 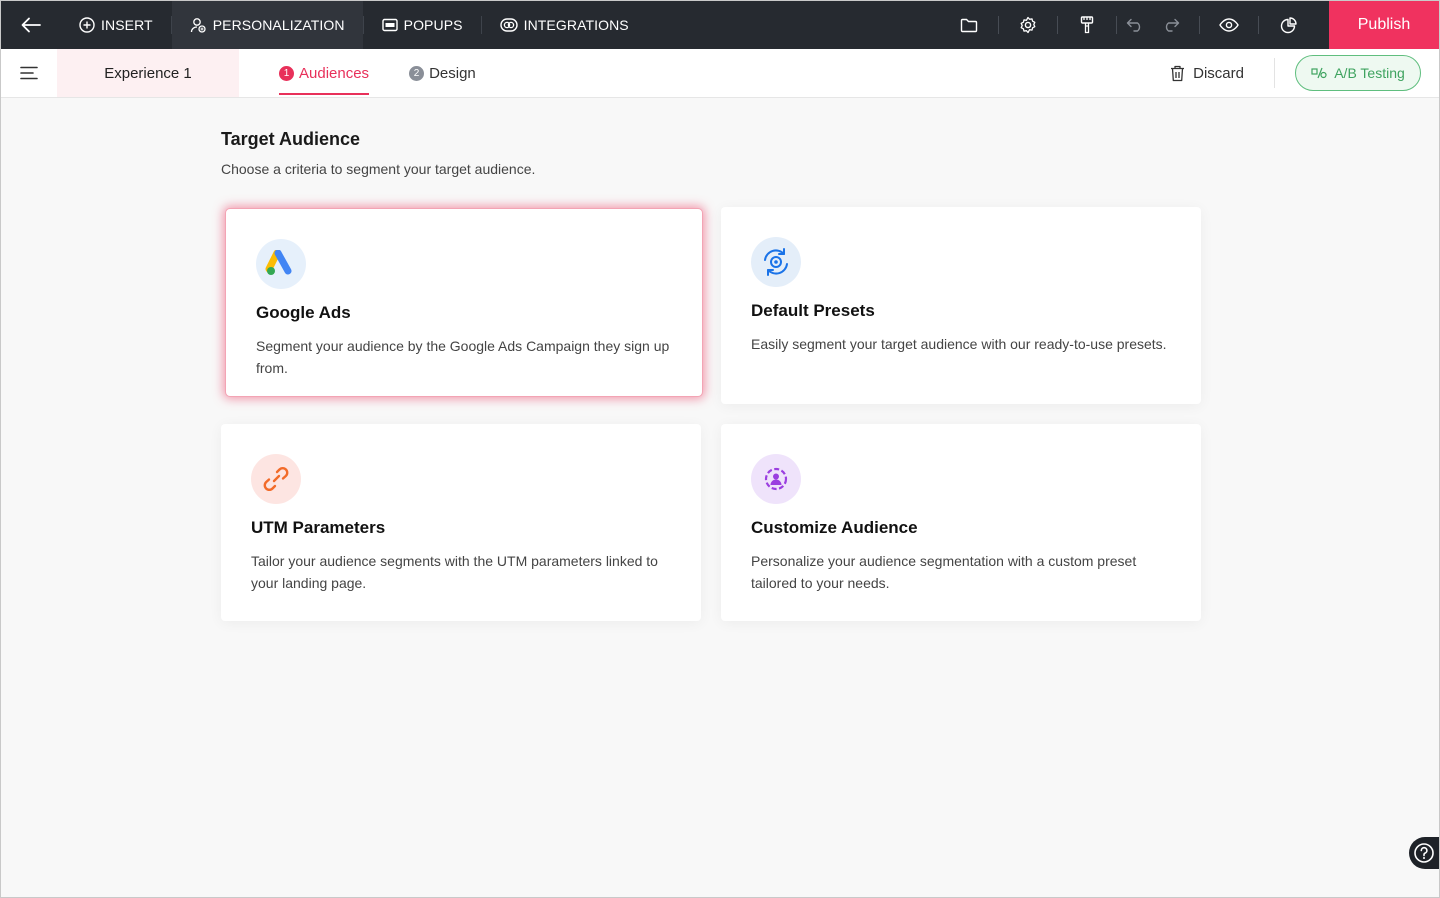 I want to click on step-tabs: 1 Audiences 2 Design, so click(x=377, y=73).